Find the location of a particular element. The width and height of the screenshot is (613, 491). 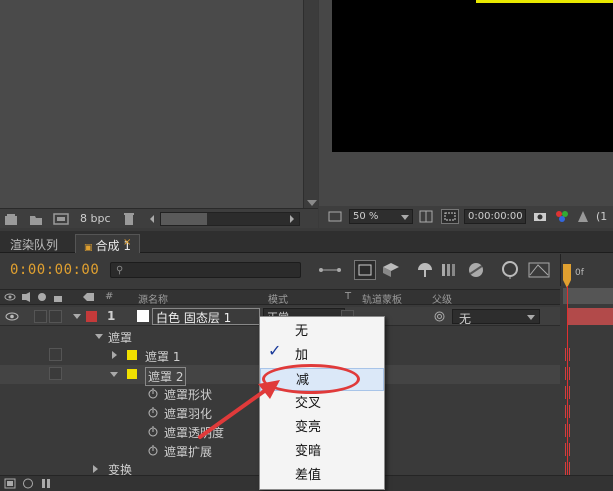

frame-blending-icon is located at coordinates (425, 270).